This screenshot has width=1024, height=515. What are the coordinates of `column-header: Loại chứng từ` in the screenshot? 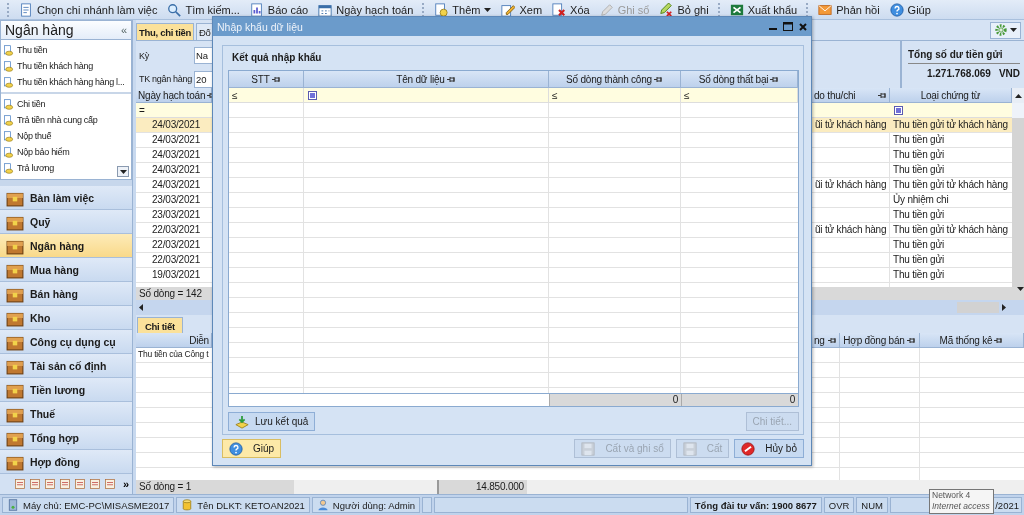 It's located at (951, 95).